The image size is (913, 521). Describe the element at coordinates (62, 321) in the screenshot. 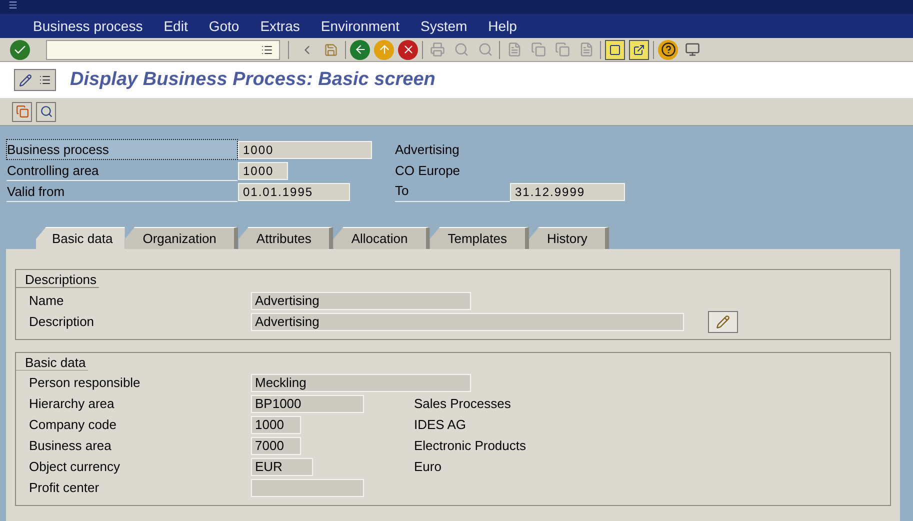

I see `field-label: Description` at that location.